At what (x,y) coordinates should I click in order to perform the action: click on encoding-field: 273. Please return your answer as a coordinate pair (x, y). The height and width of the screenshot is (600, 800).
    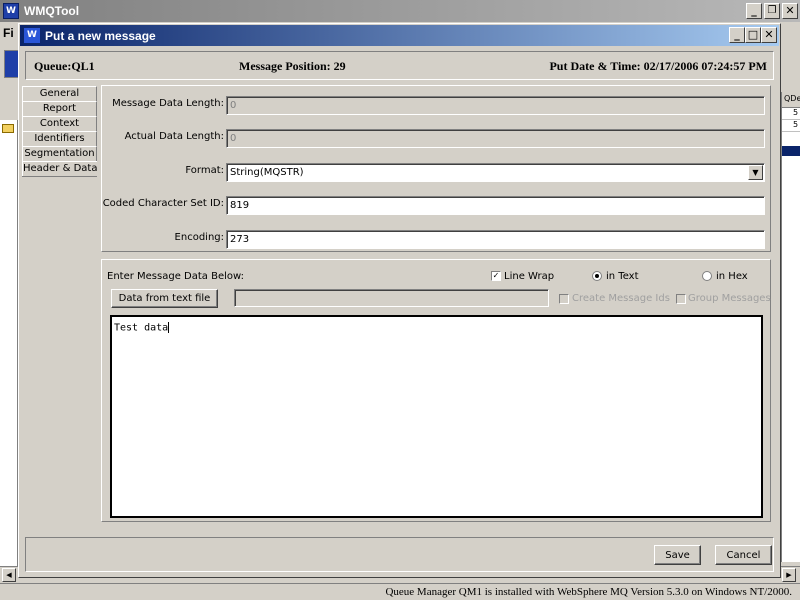
    Looking at the image, I should click on (495, 239).